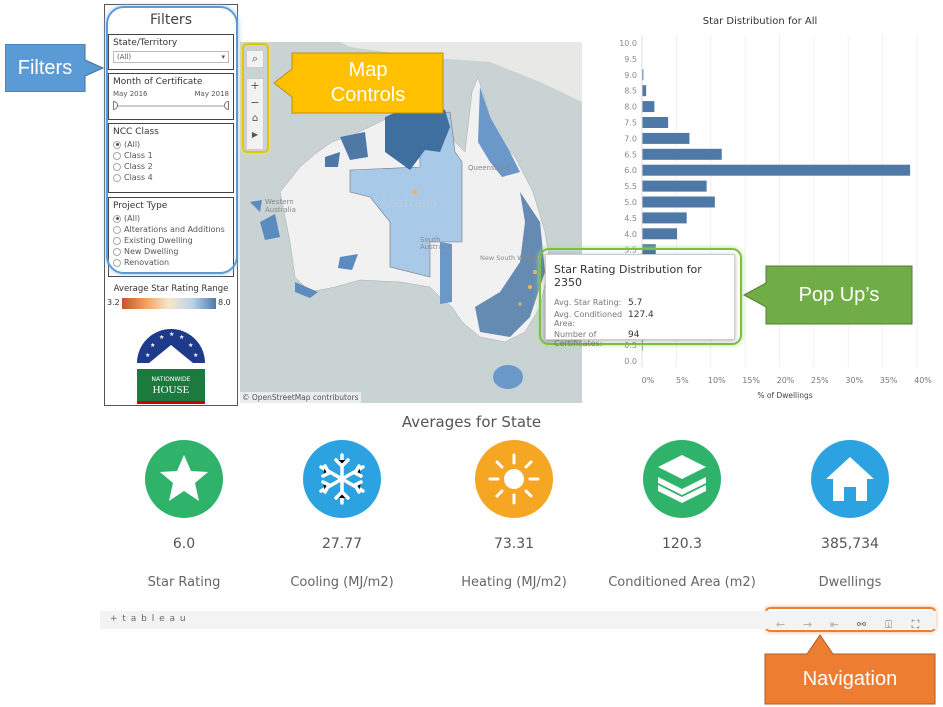  Describe the element at coordinates (300, 397) in the screenshot. I see `map-attribution: © OpenStreetMap contributors` at that location.